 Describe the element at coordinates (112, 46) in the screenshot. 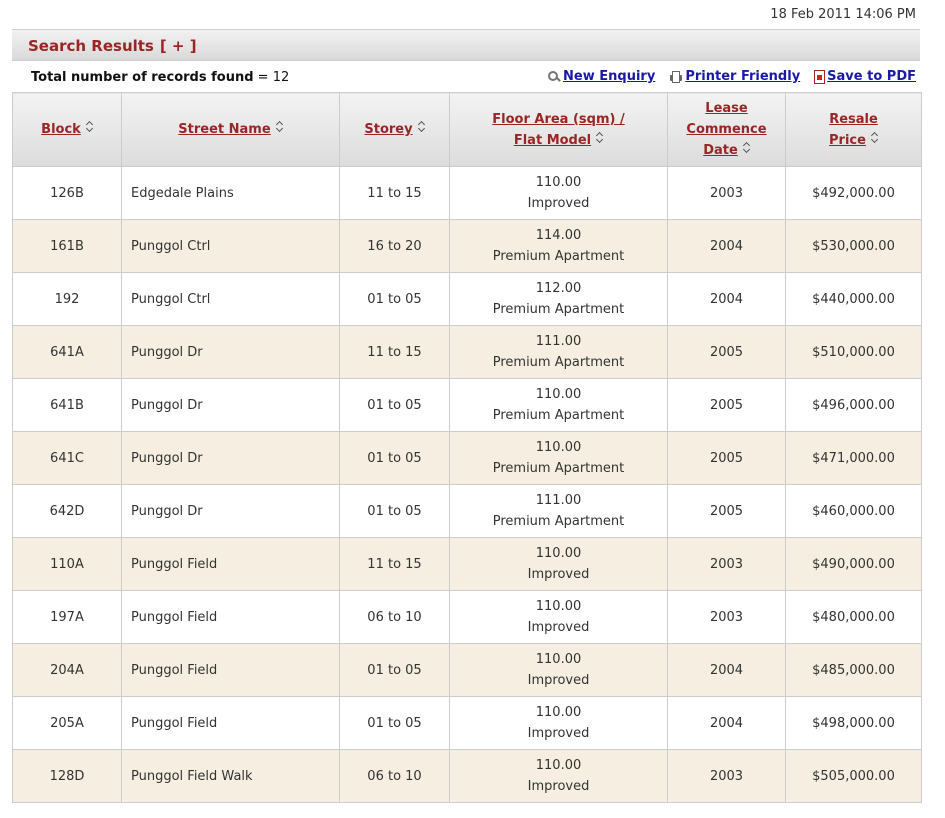

I see `search-results-title: Search Results [ + ]` at that location.